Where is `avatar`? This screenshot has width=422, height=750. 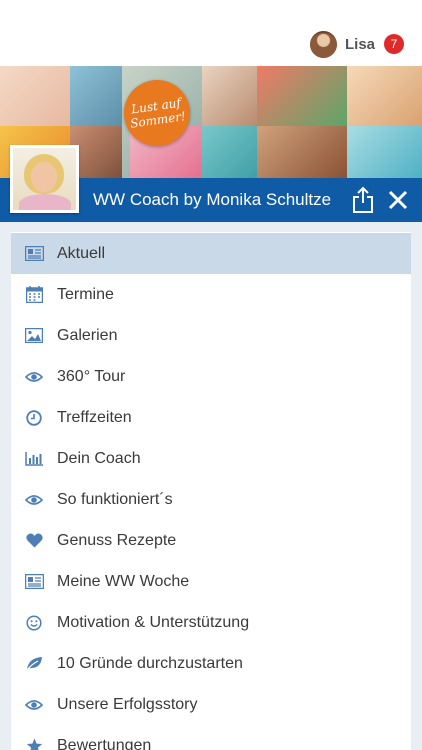 avatar is located at coordinates (323, 44).